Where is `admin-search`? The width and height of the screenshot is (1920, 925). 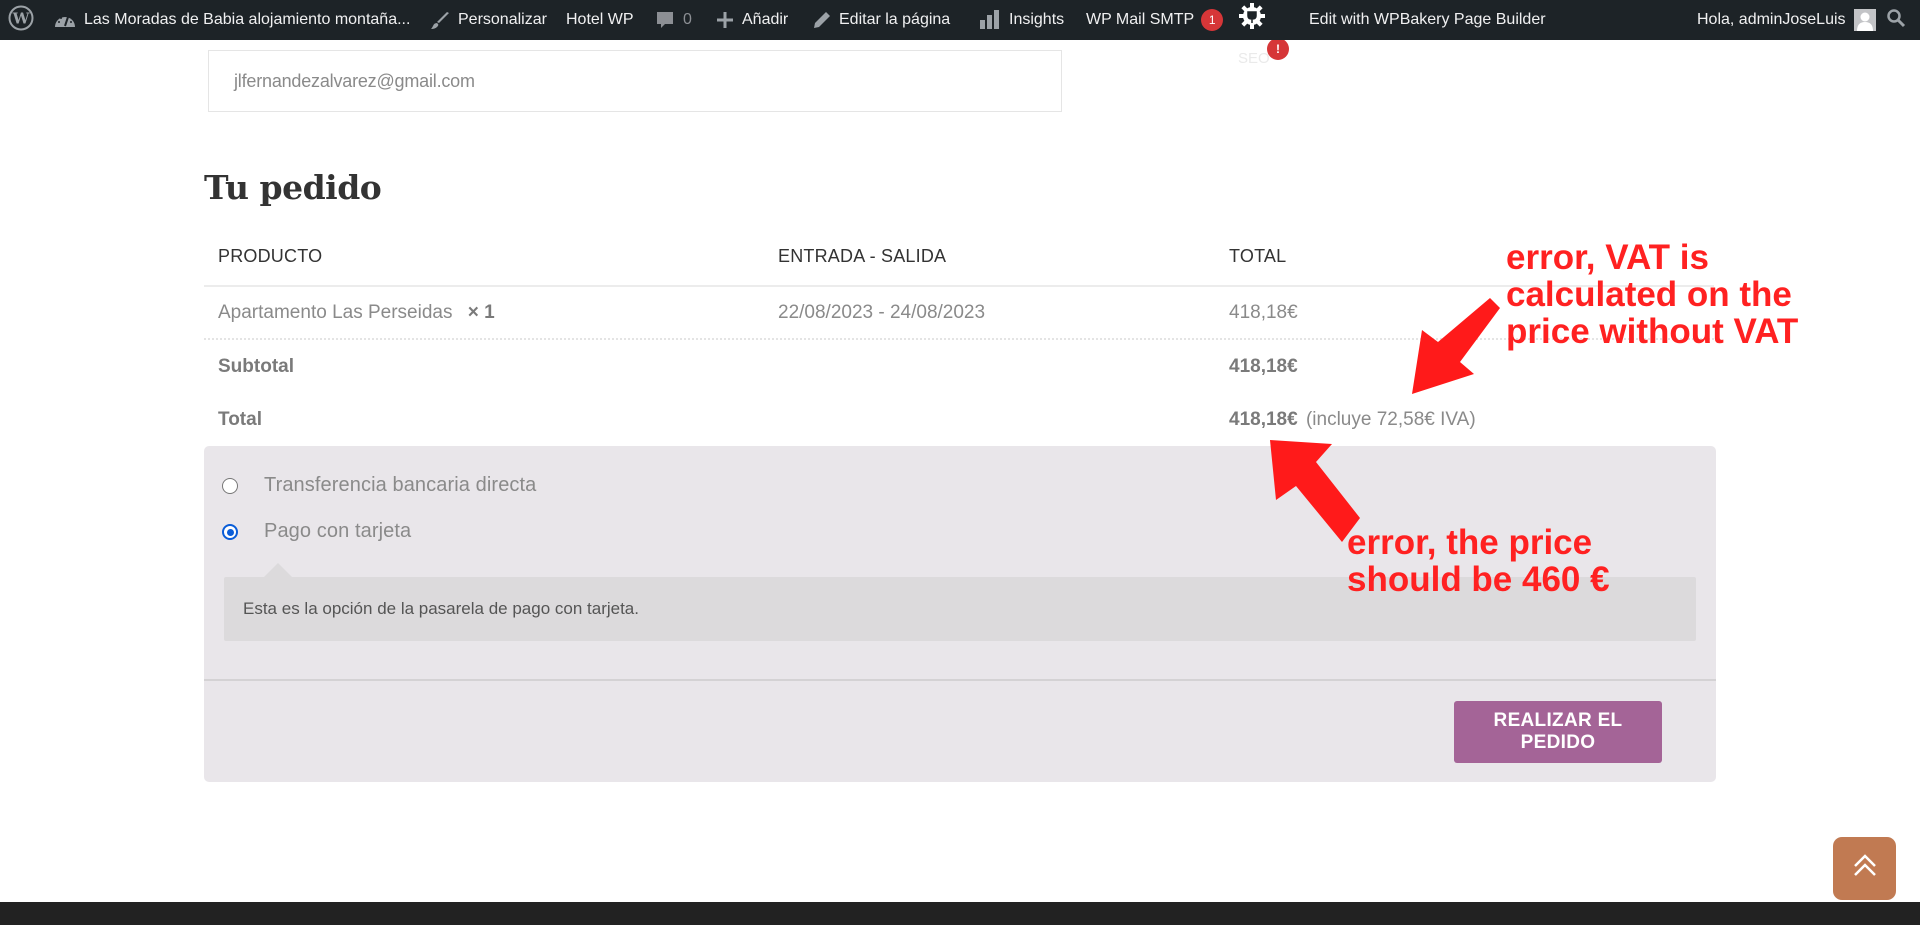
admin-search is located at coordinates (1896, 20).